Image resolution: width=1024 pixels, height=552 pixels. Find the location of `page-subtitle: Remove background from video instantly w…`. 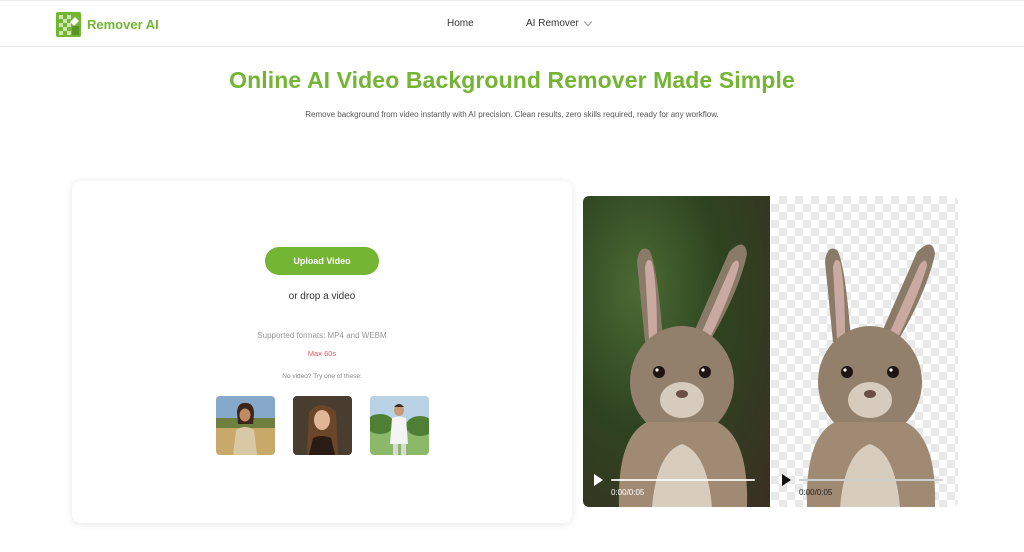

page-subtitle: Remove background from video instantly w… is located at coordinates (512, 114).